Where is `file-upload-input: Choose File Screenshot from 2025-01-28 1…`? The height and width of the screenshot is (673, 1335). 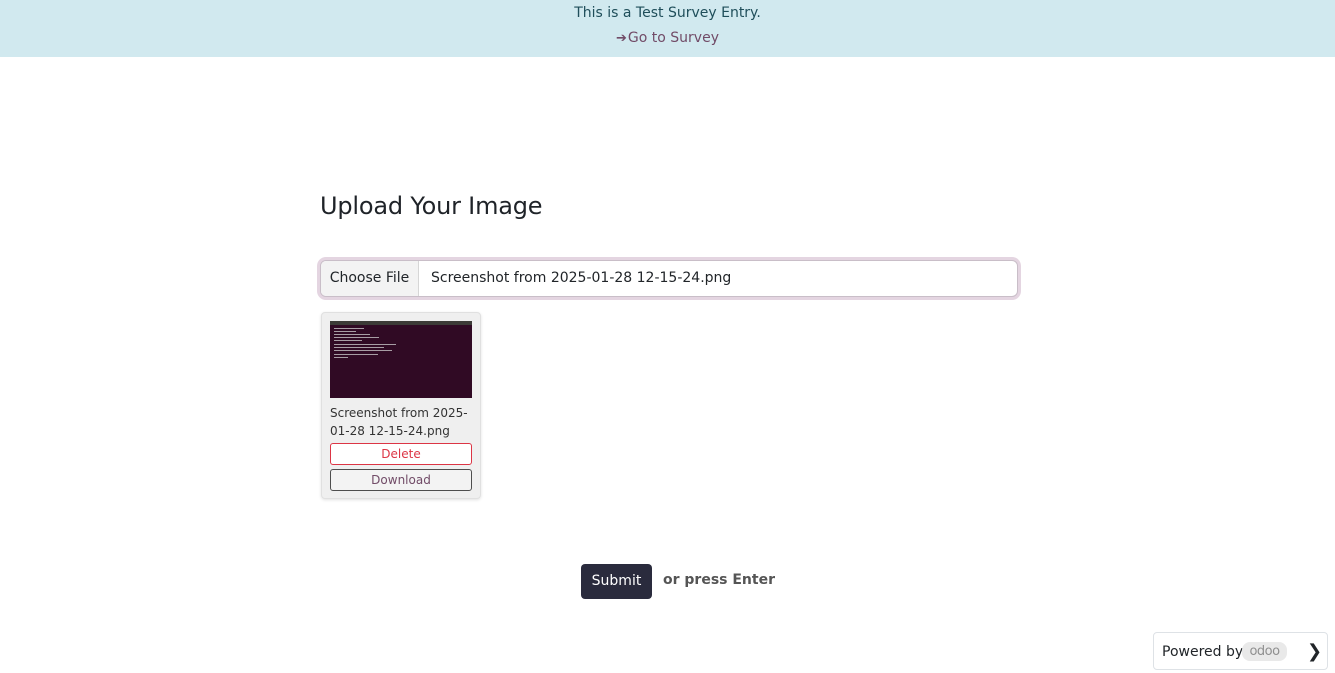 file-upload-input: Choose File Screenshot from 2025-01-28 1… is located at coordinates (669, 278).